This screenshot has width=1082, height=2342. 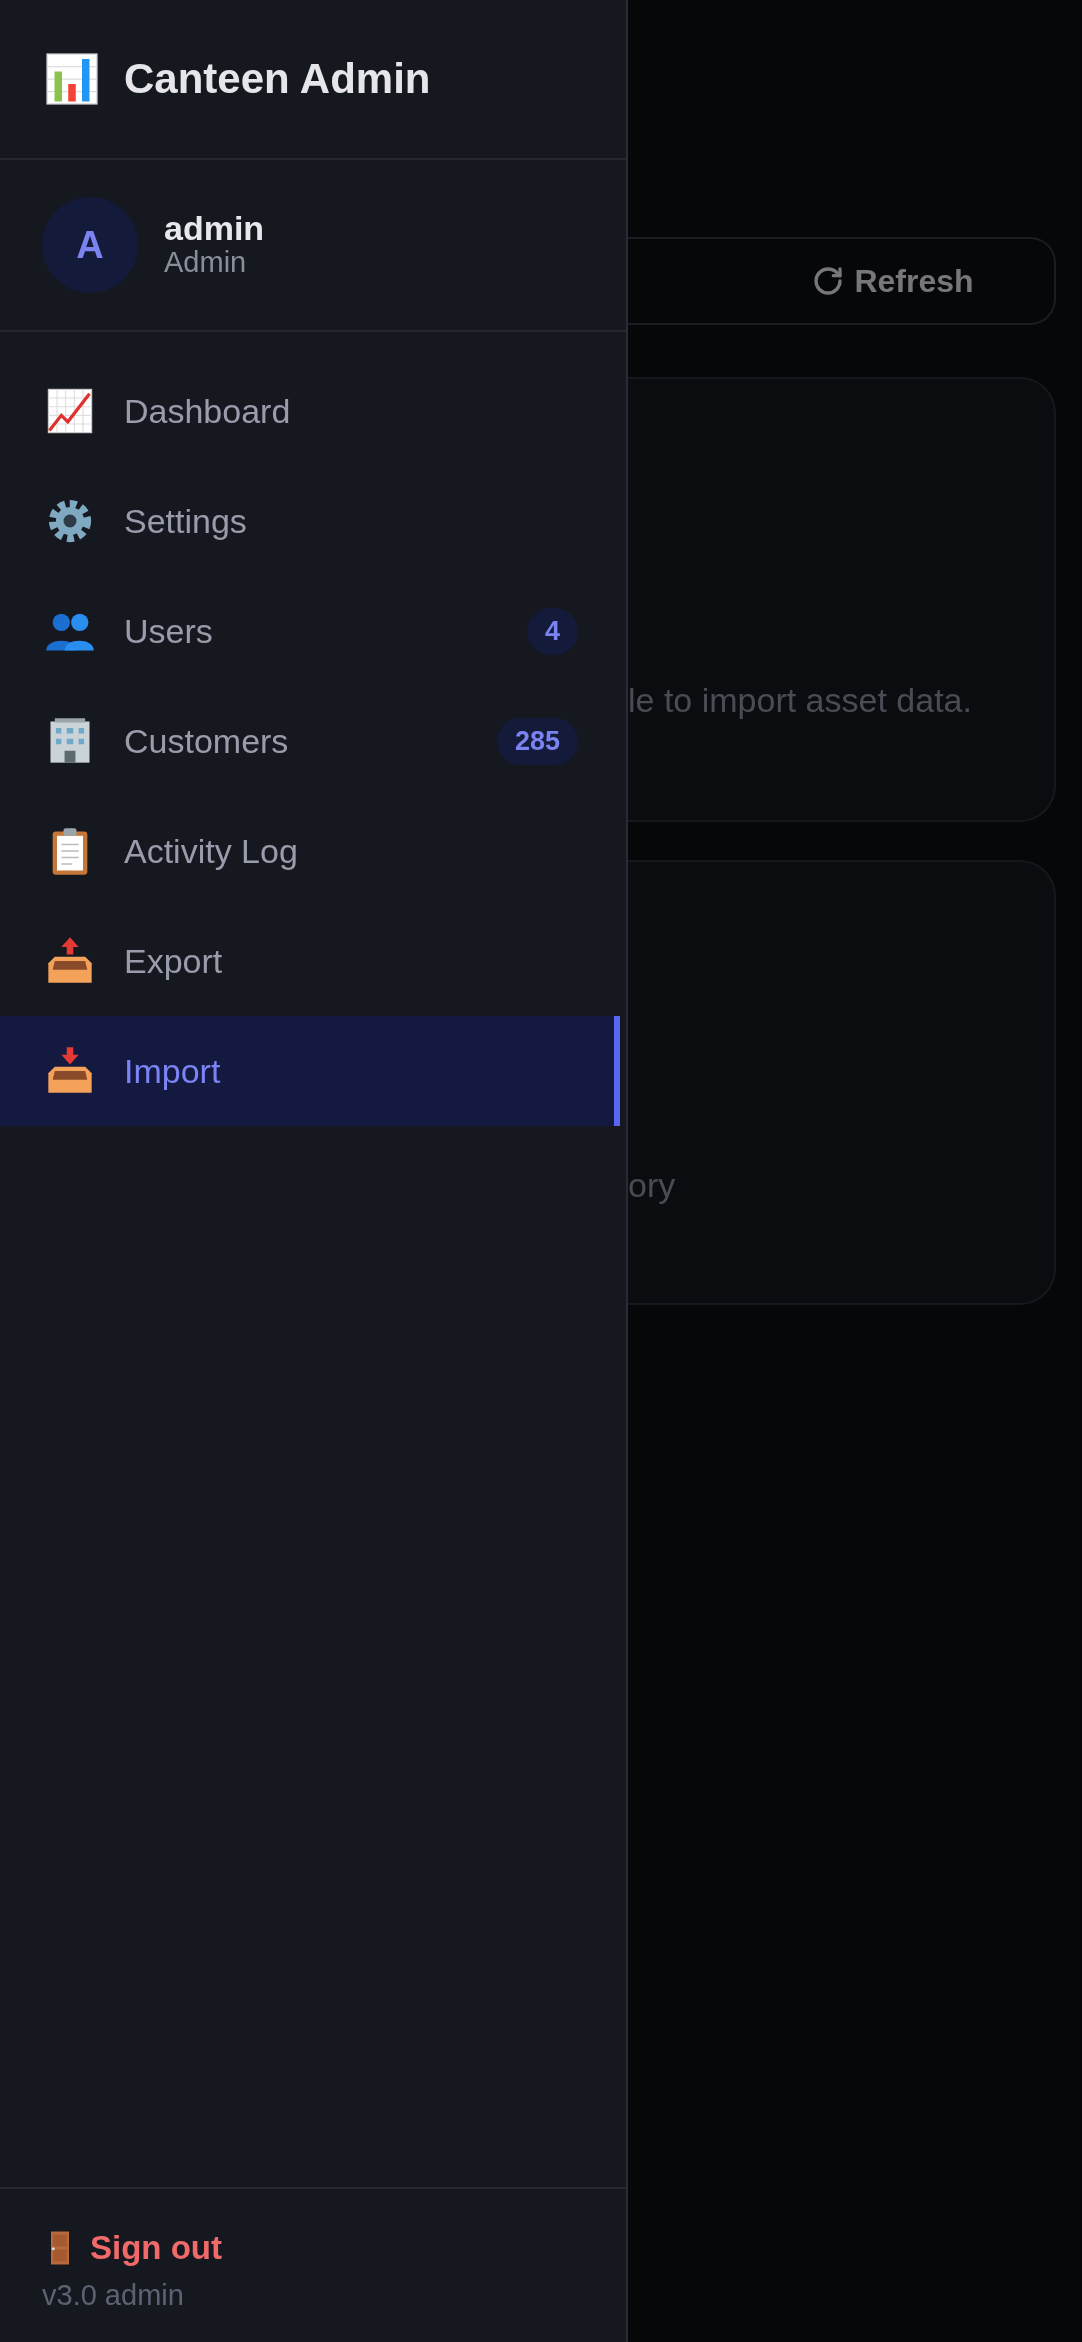 I want to click on avatar: A, so click(x=90, y=245).